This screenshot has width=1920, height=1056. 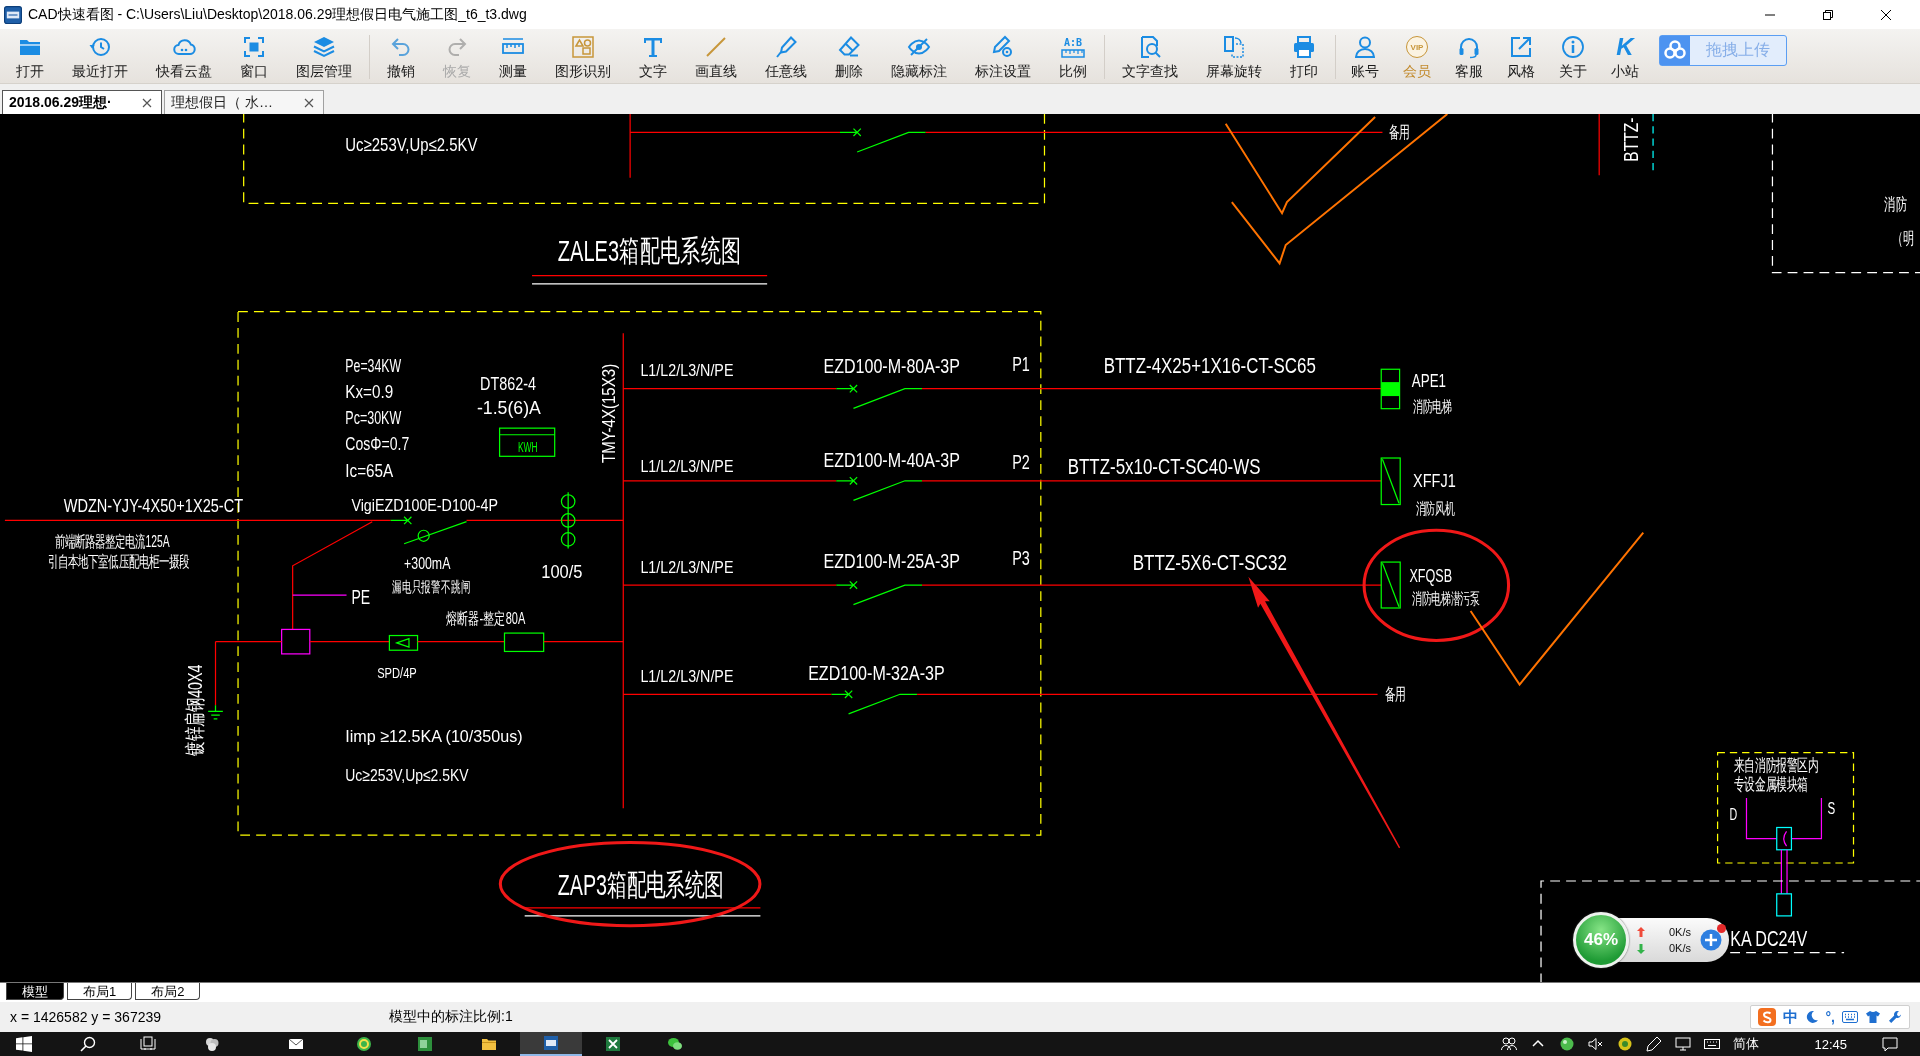 I want to click on cable-label: BTTZ-5X6-CT-SC32, so click(x=1209, y=562).